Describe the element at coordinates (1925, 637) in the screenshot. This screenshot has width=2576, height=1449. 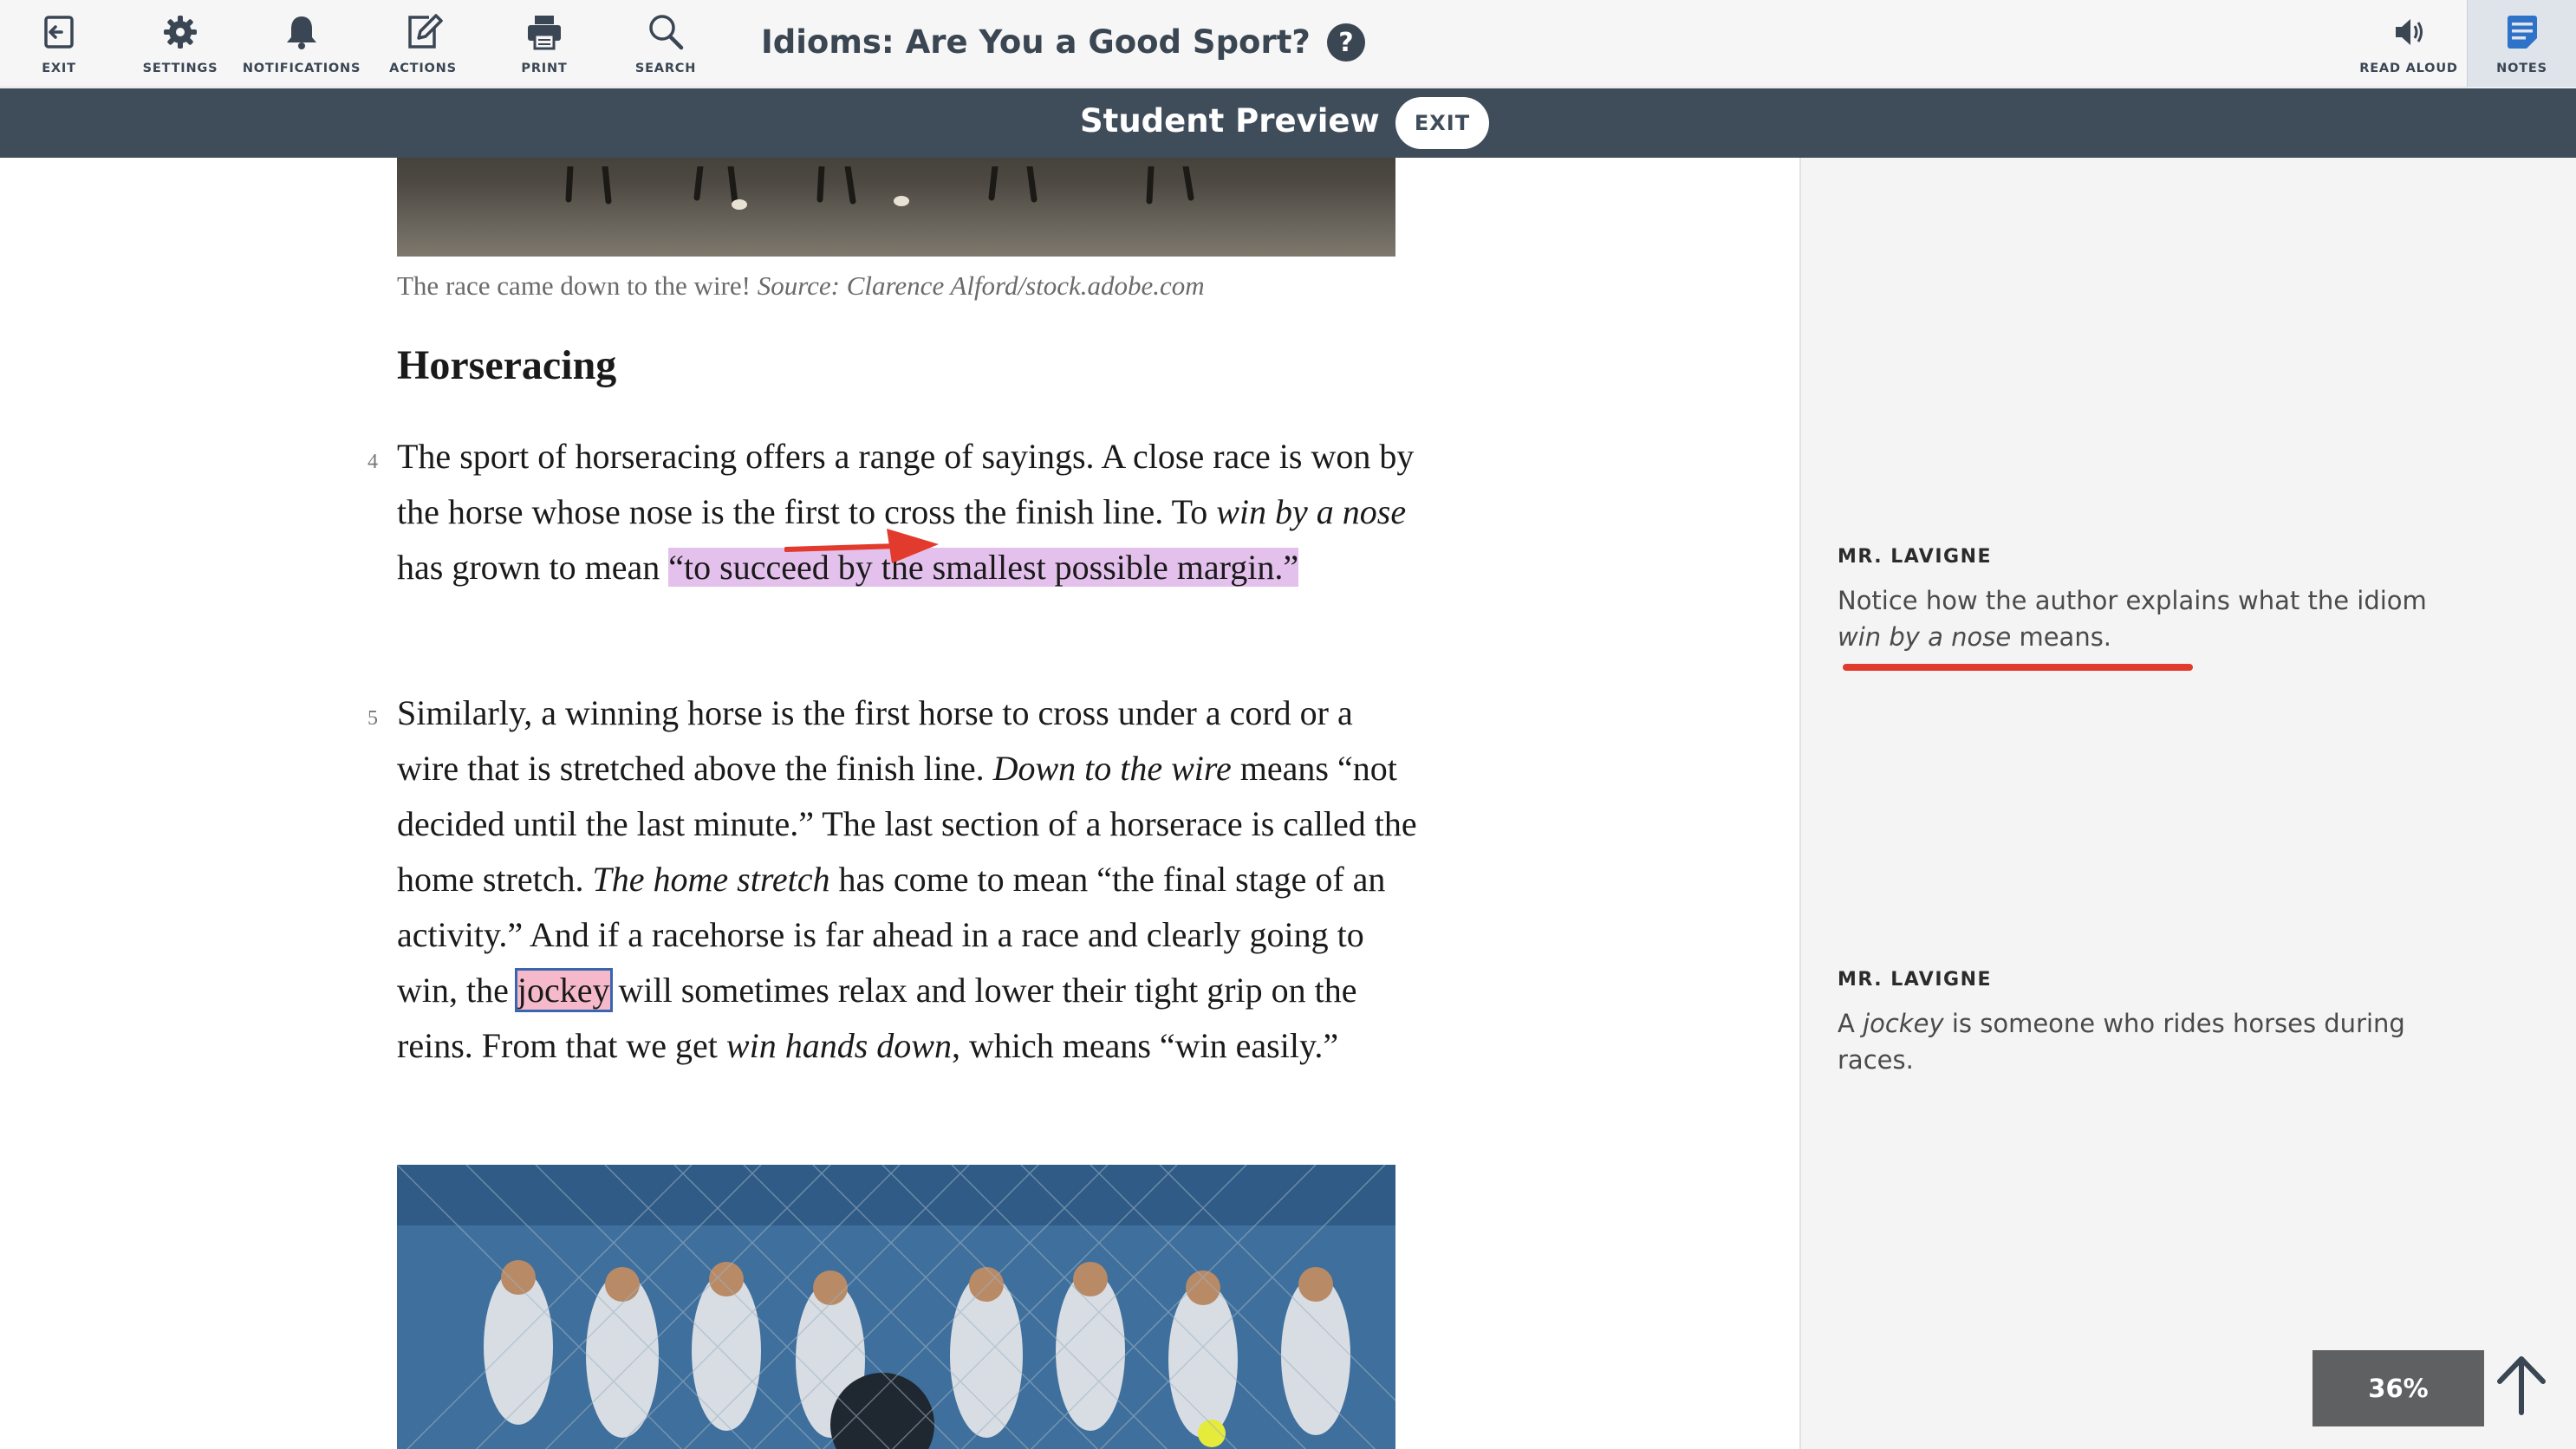
I see `note-1-idiom: win by a nose` at that location.